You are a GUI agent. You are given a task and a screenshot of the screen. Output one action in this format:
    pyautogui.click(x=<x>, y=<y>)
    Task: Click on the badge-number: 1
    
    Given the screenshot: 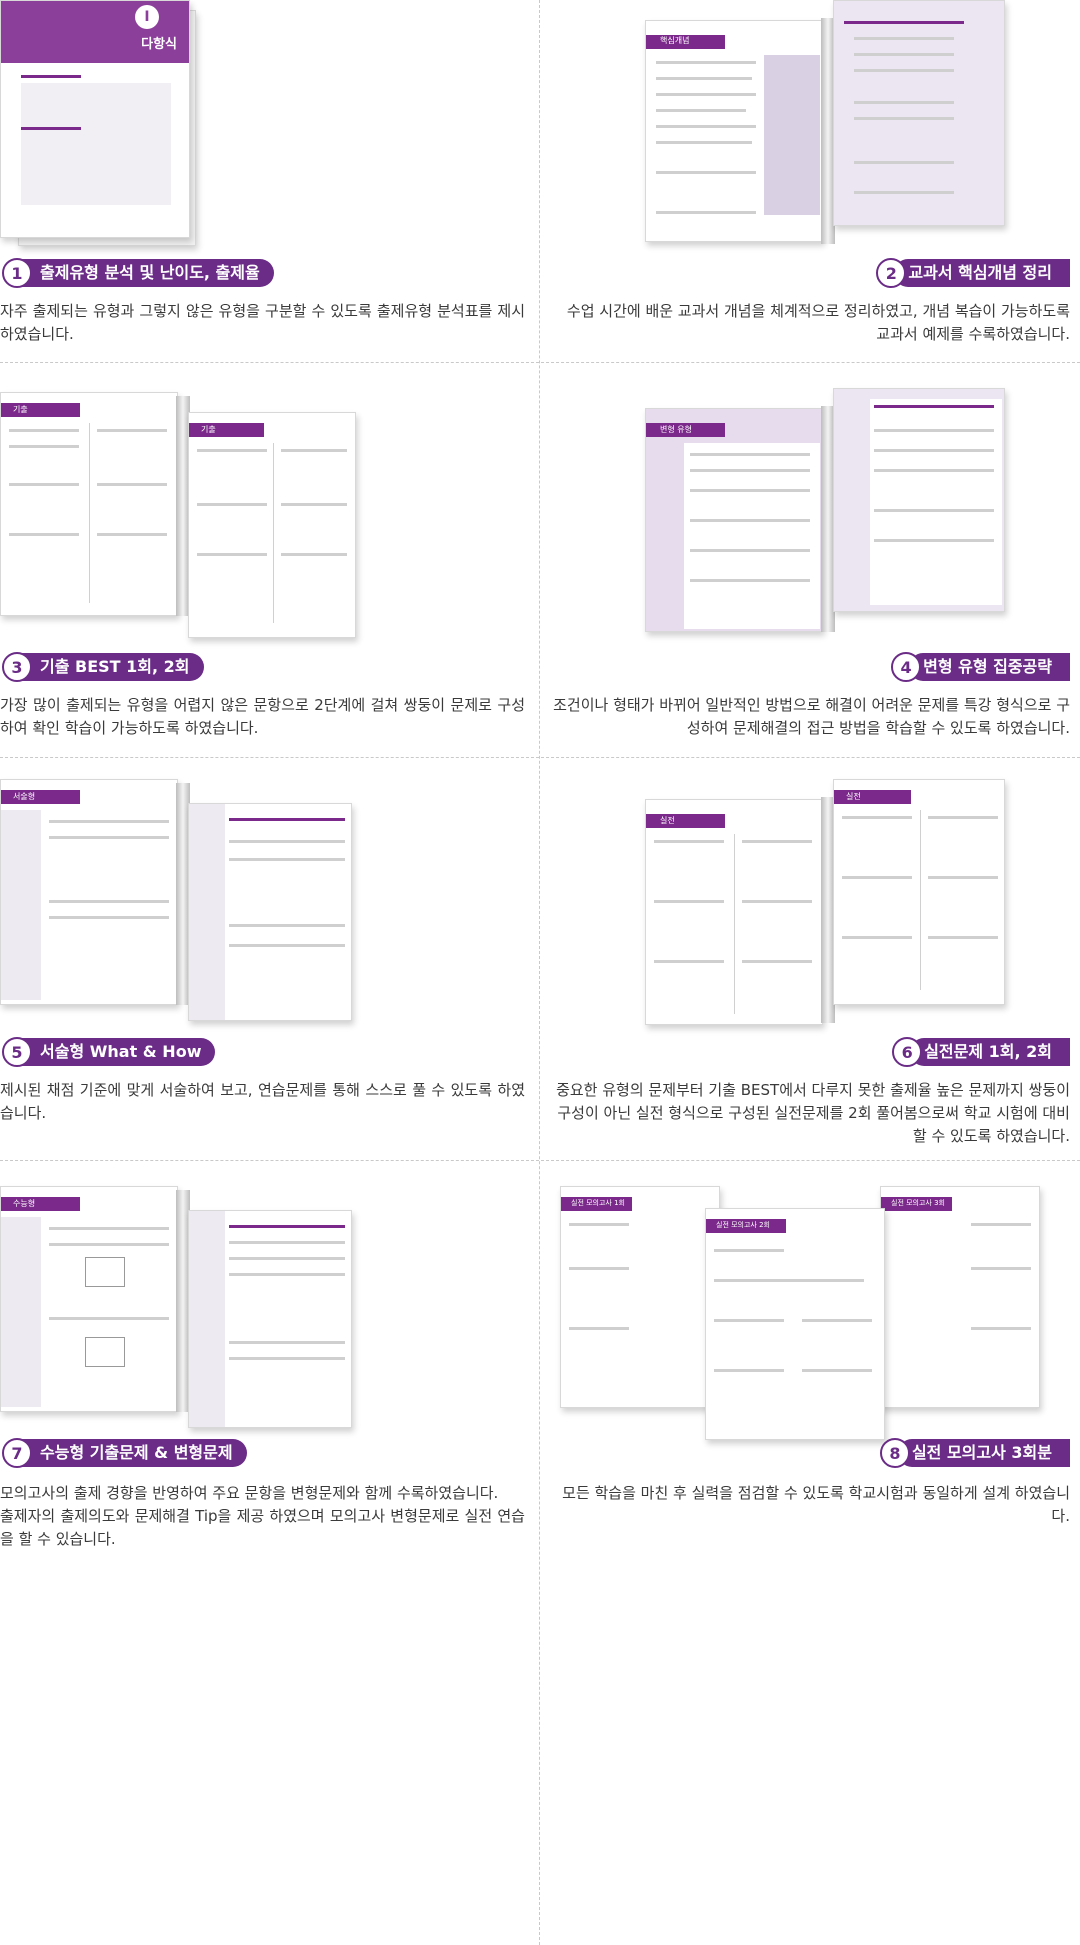 What is the action you would take?
    pyautogui.click(x=17, y=273)
    